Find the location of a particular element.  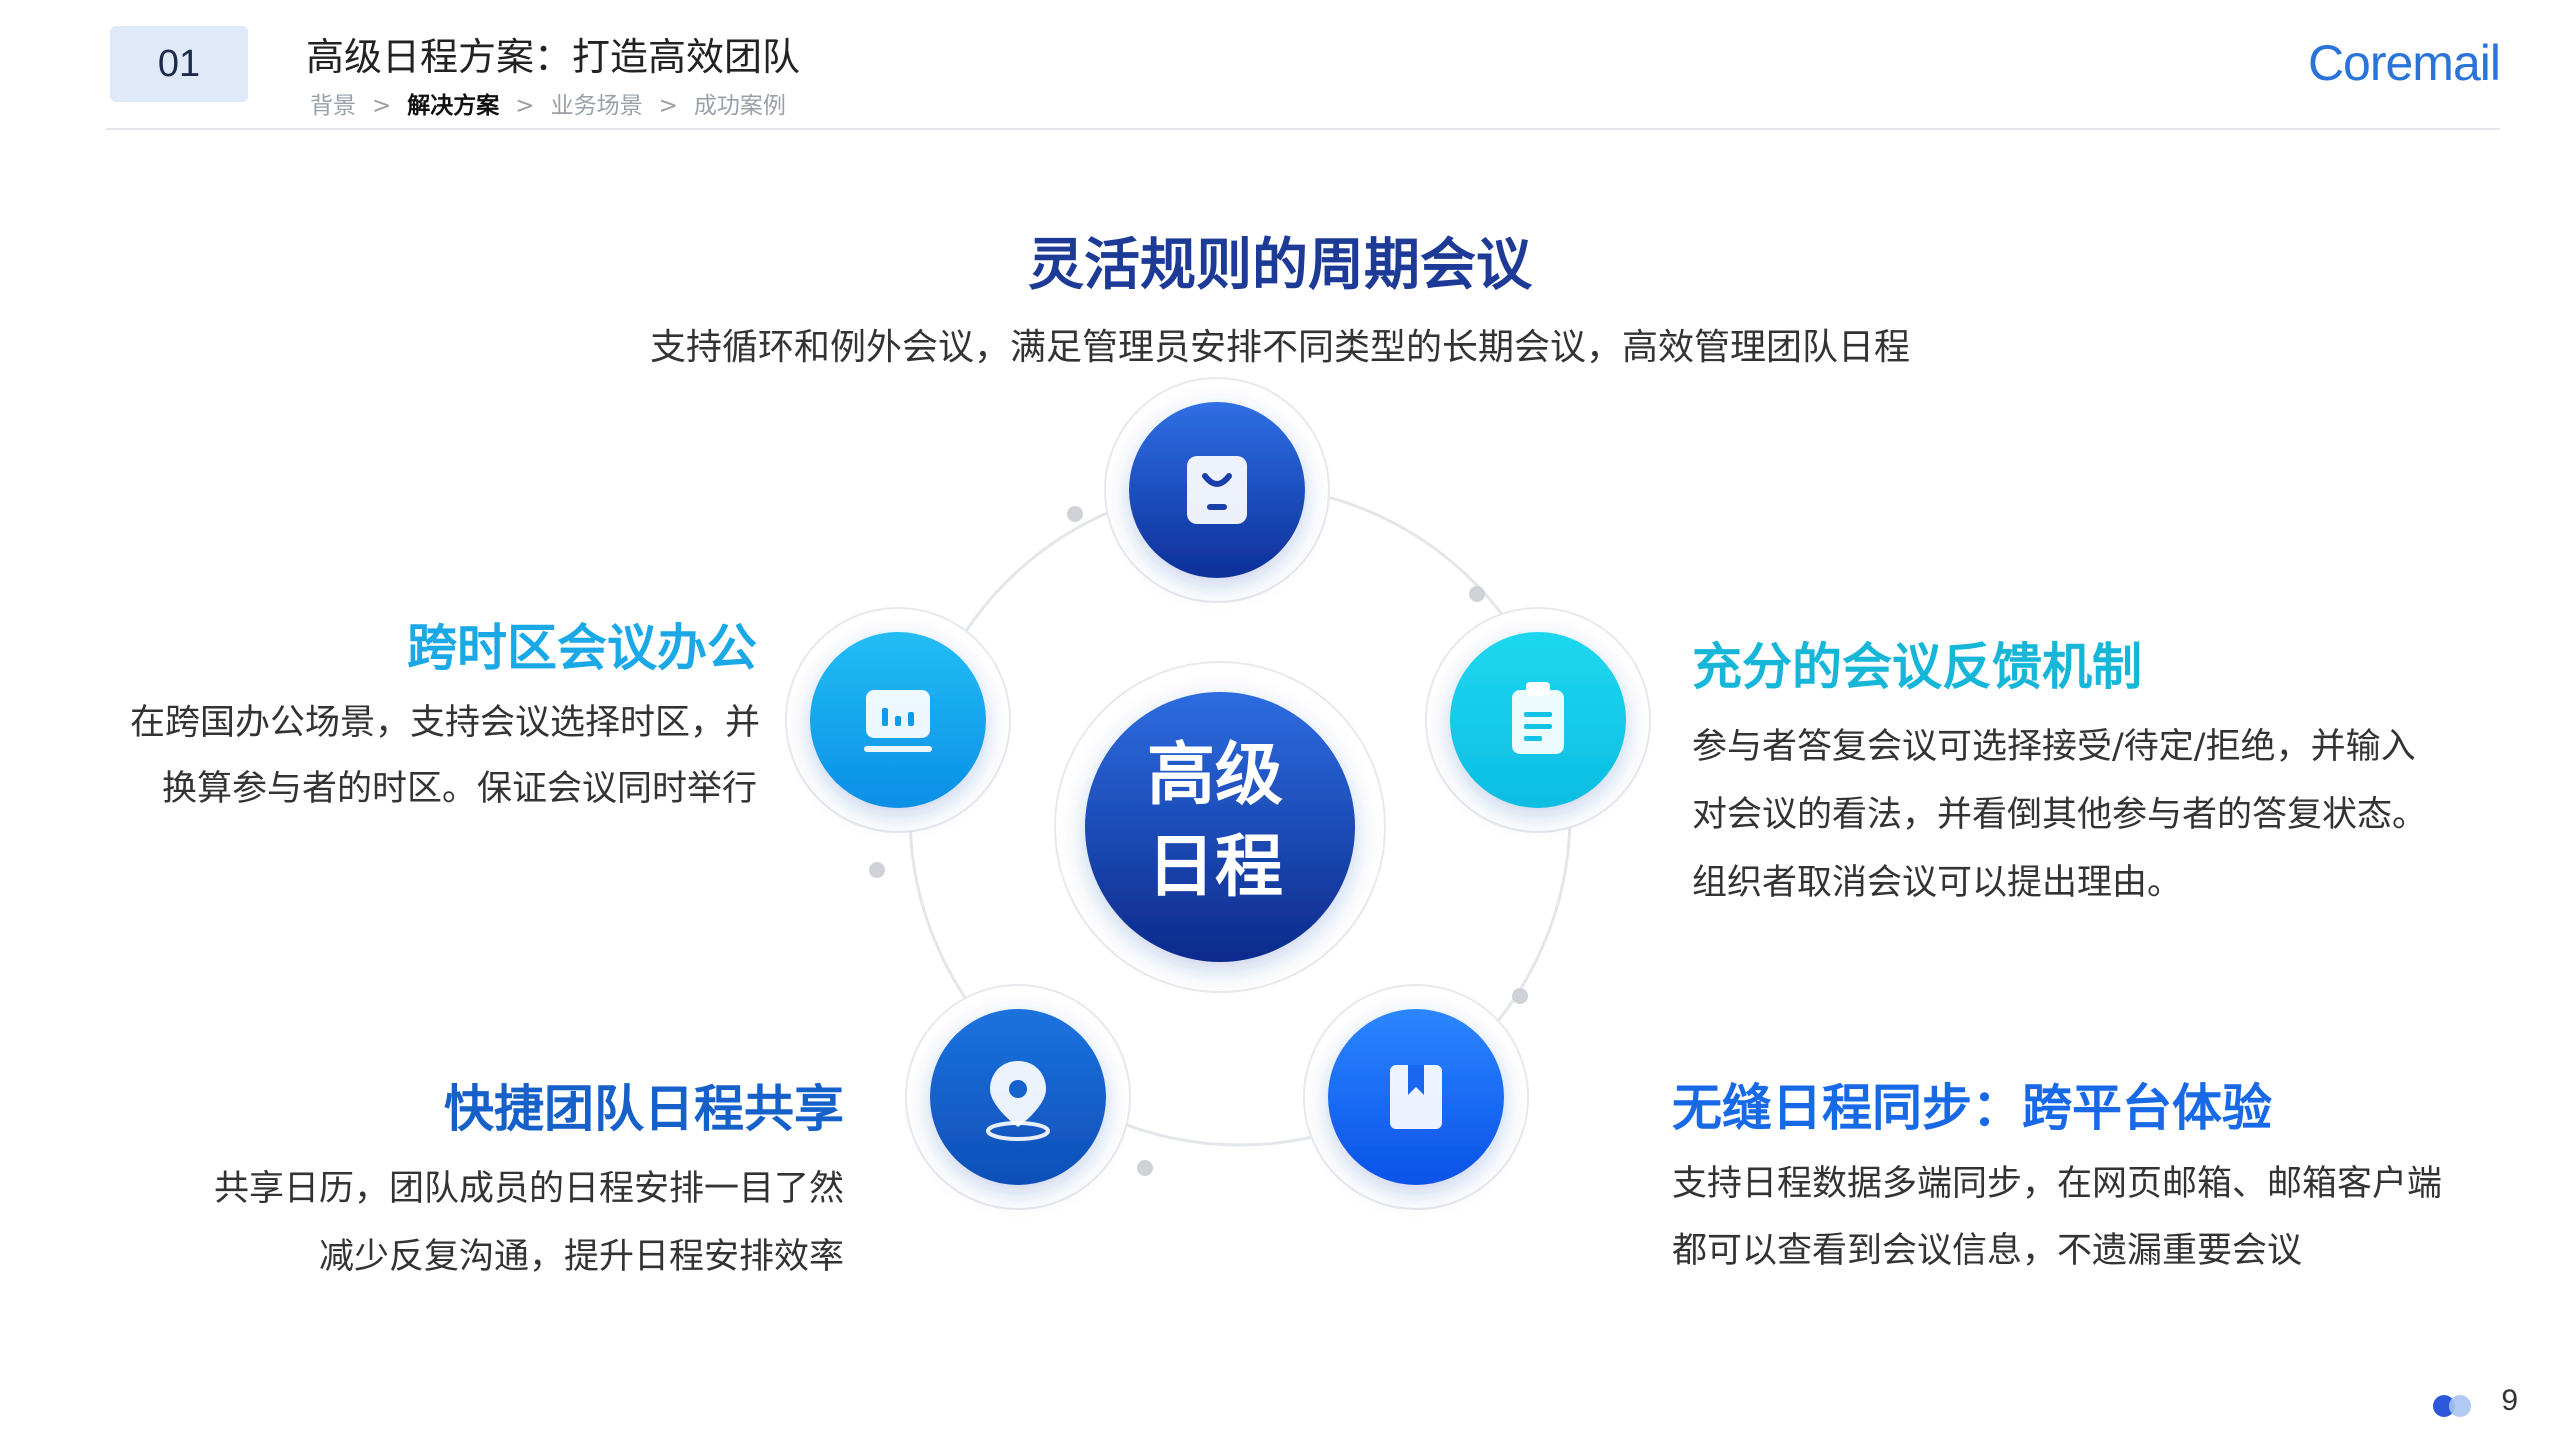

id-badge-icon is located at coordinates (1217, 490).